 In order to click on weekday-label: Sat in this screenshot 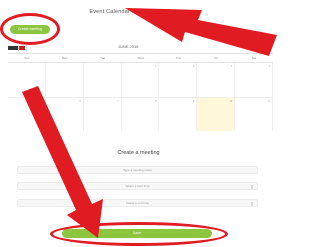, I will do `click(254, 58)`.